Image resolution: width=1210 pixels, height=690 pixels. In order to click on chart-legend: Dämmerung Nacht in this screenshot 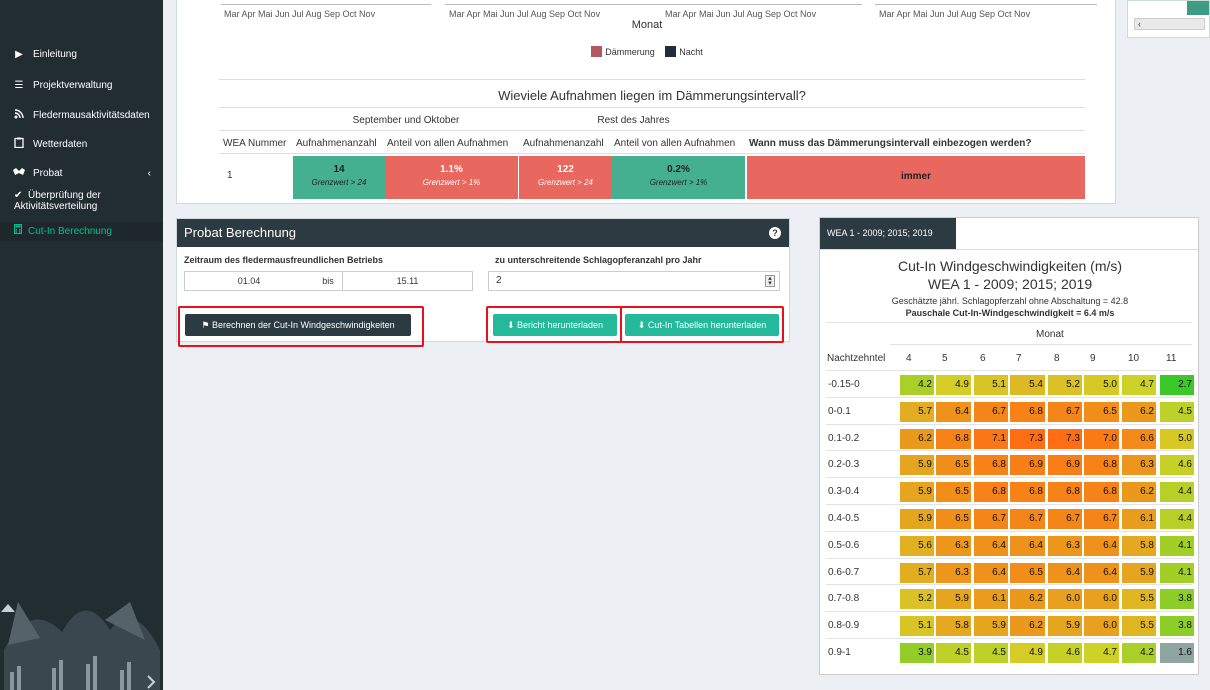, I will do `click(647, 51)`.